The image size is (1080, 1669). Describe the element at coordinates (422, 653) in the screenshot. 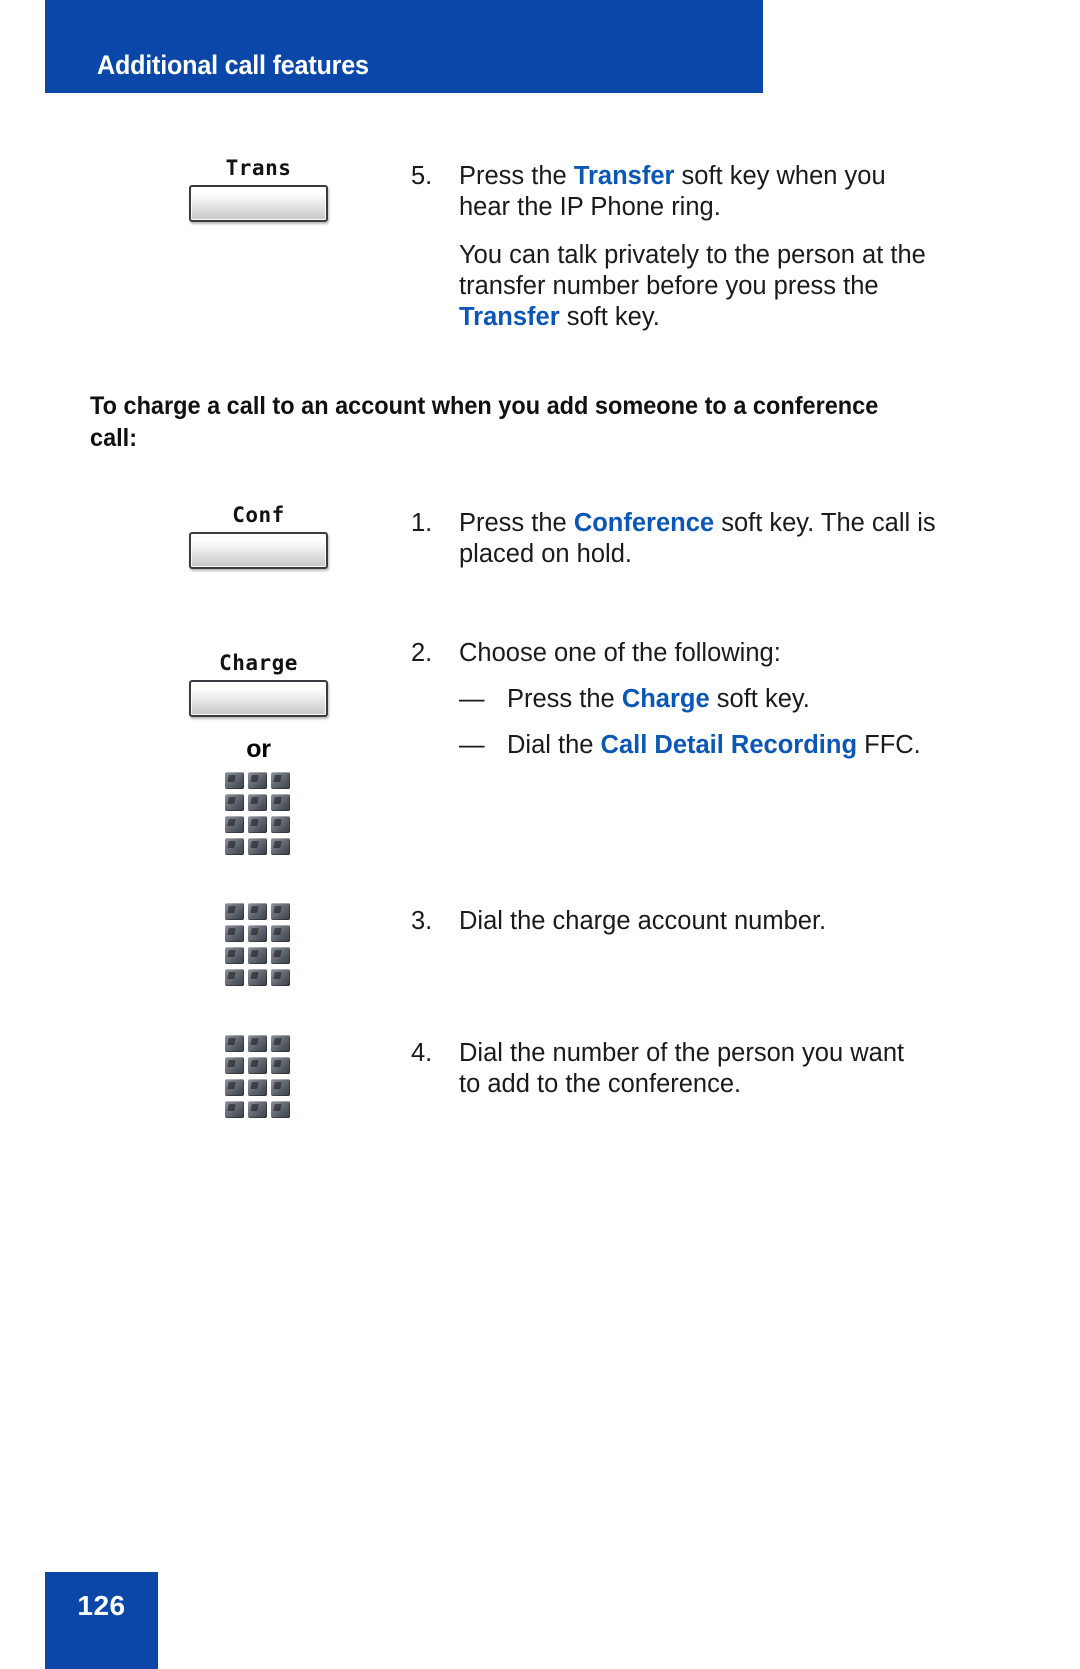

I see `step-choose-number: 2.` at that location.